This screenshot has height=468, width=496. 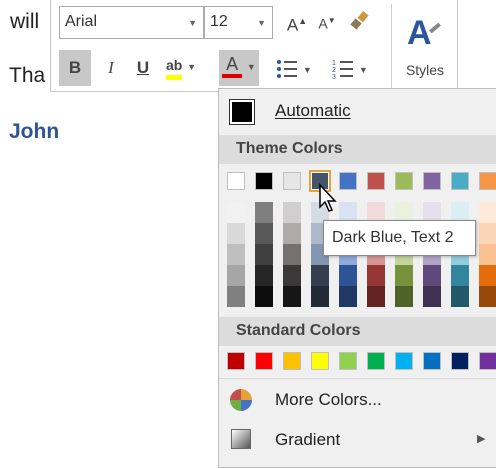 What do you see at coordinates (313, 110) in the screenshot?
I see `automatic-label: Automatic` at bounding box center [313, 110].